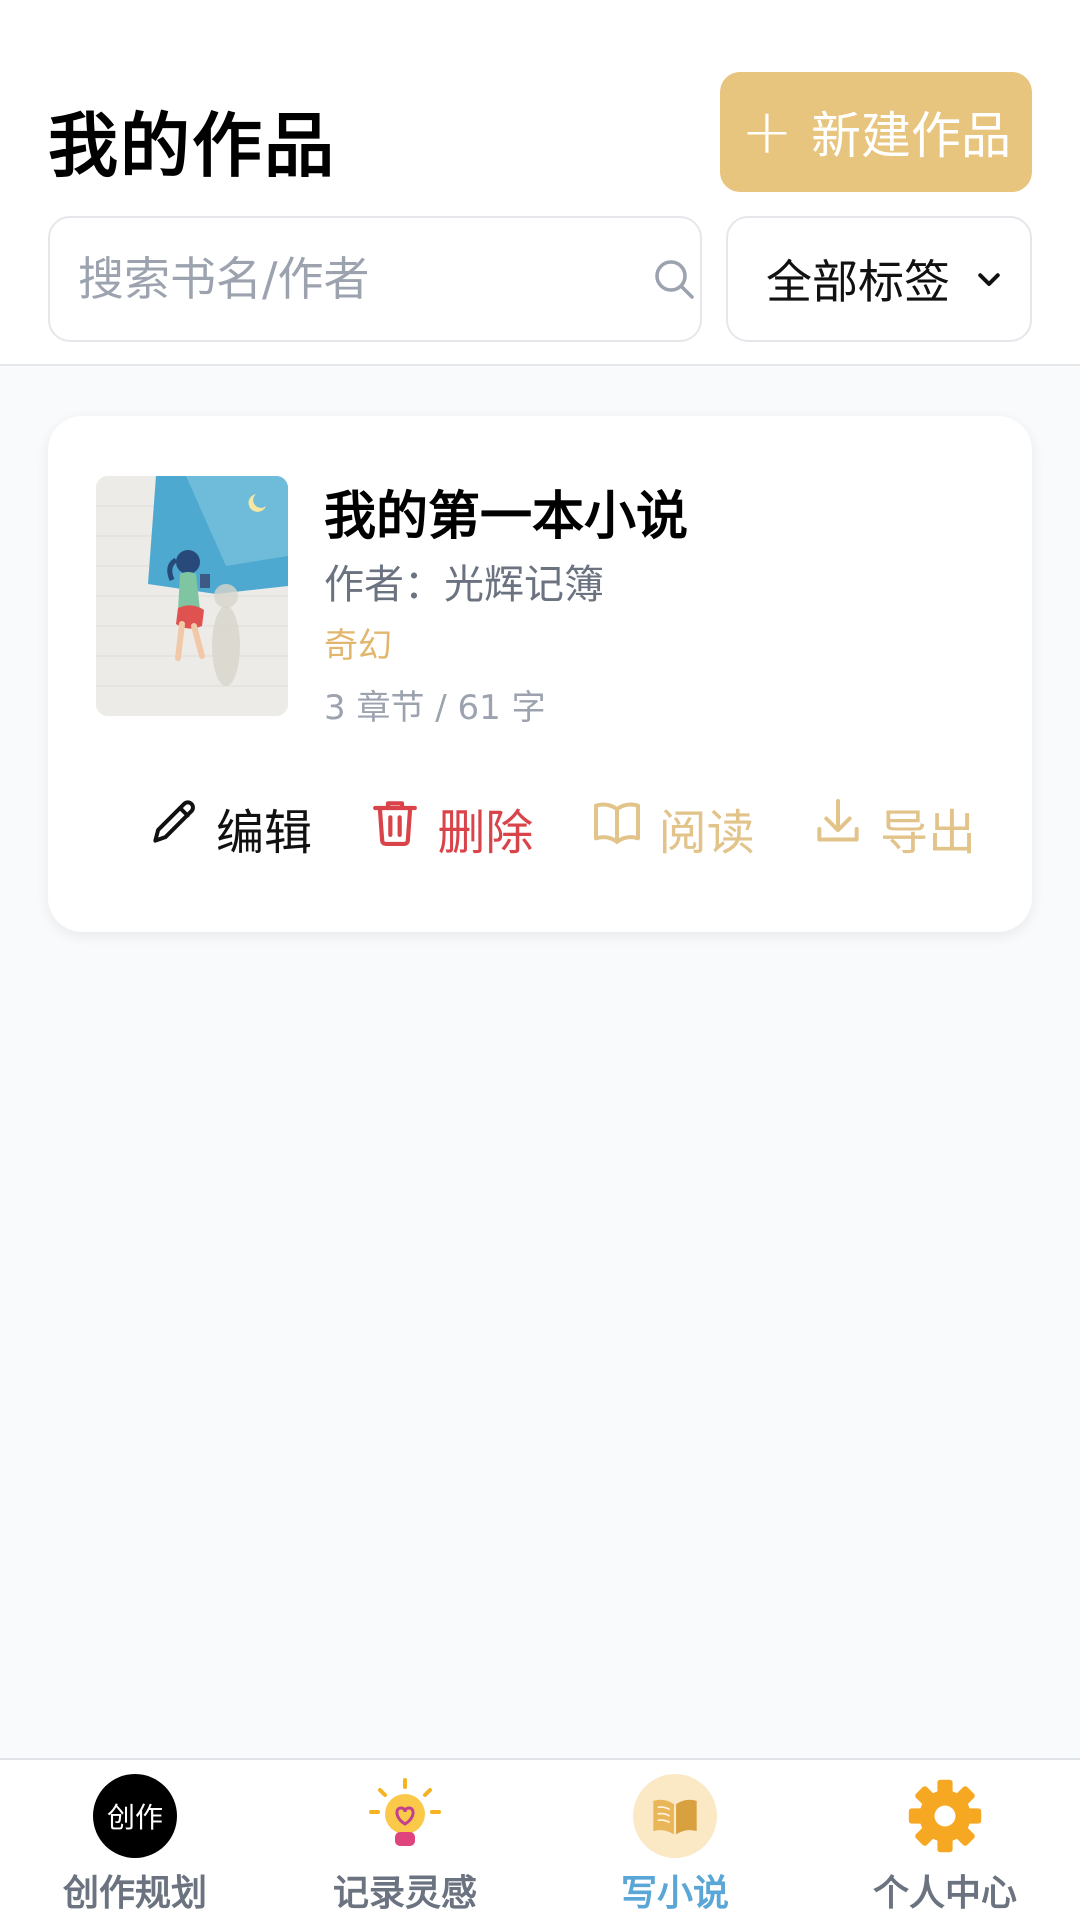  Describe the element at coordinates (617, 828) in the screenshot. I see `book-open-icon` at that location.